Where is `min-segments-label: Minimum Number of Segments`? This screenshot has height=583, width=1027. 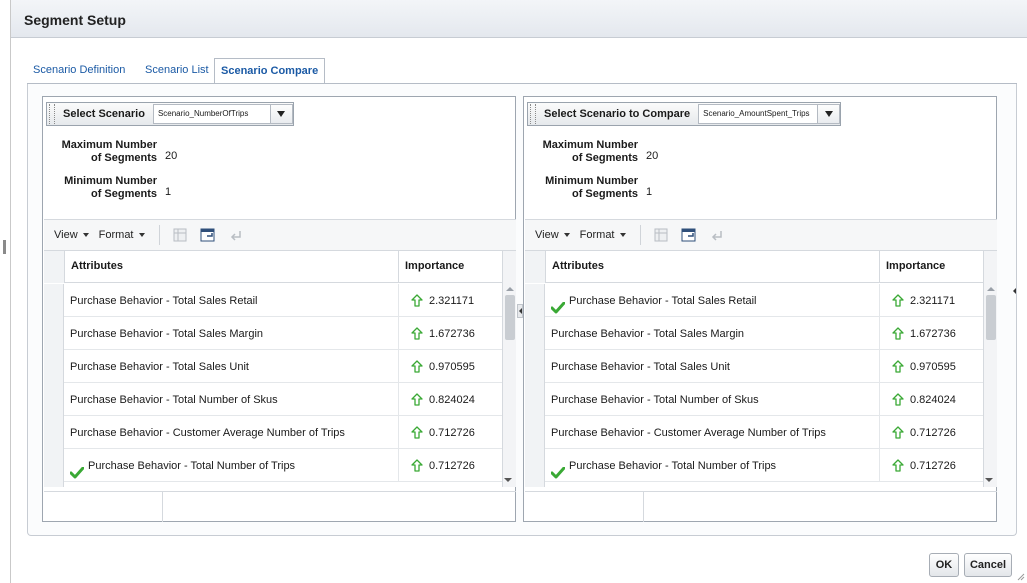
min-segments-label: Minimum Number of Segments is located at coordinates (110, 187).